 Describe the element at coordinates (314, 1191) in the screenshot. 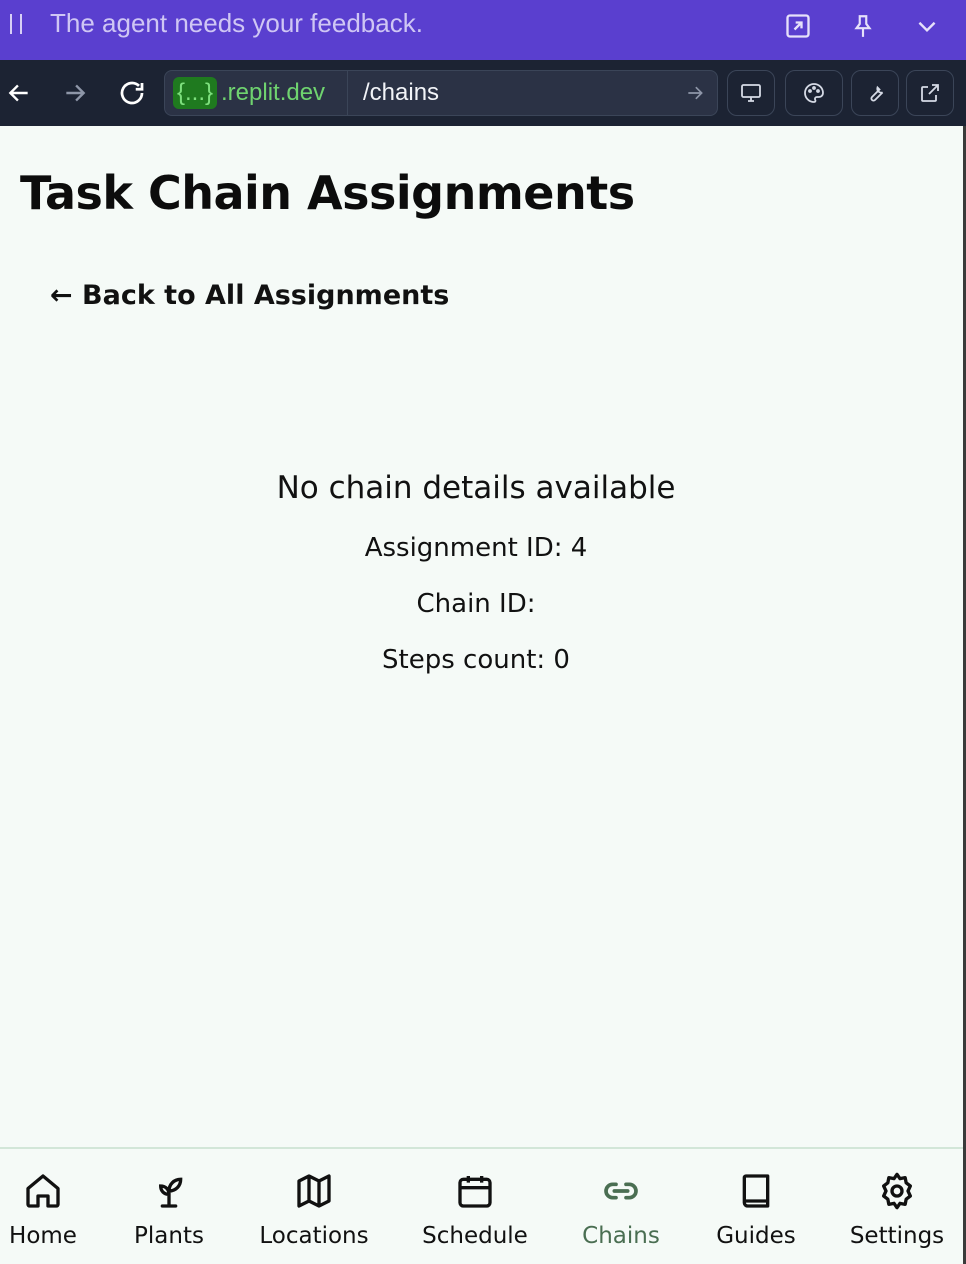

I see `map-icon` at that location.